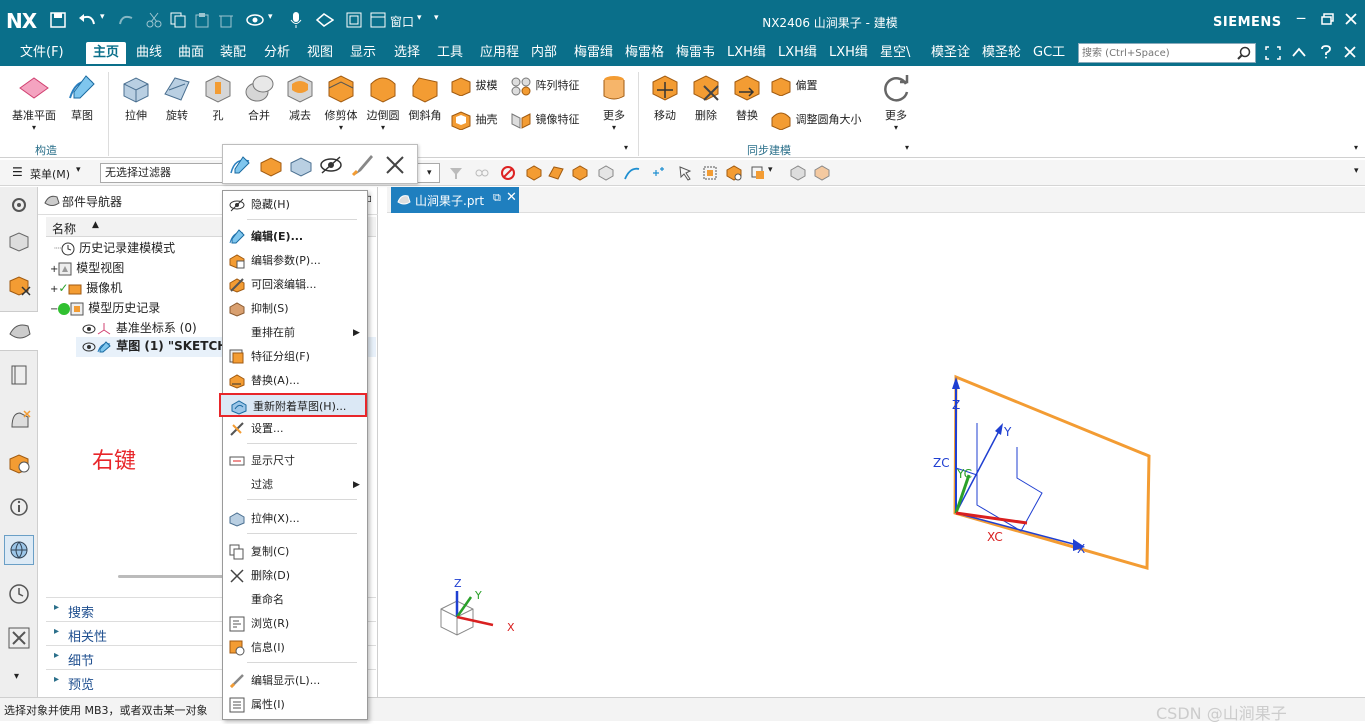 This screenshot has height=724, width=1365. What do you see at coordinates (295, 485) in the screenshot?
I see `menu-item-filter: 过滤 ▶` at bounding box center [295, 485].